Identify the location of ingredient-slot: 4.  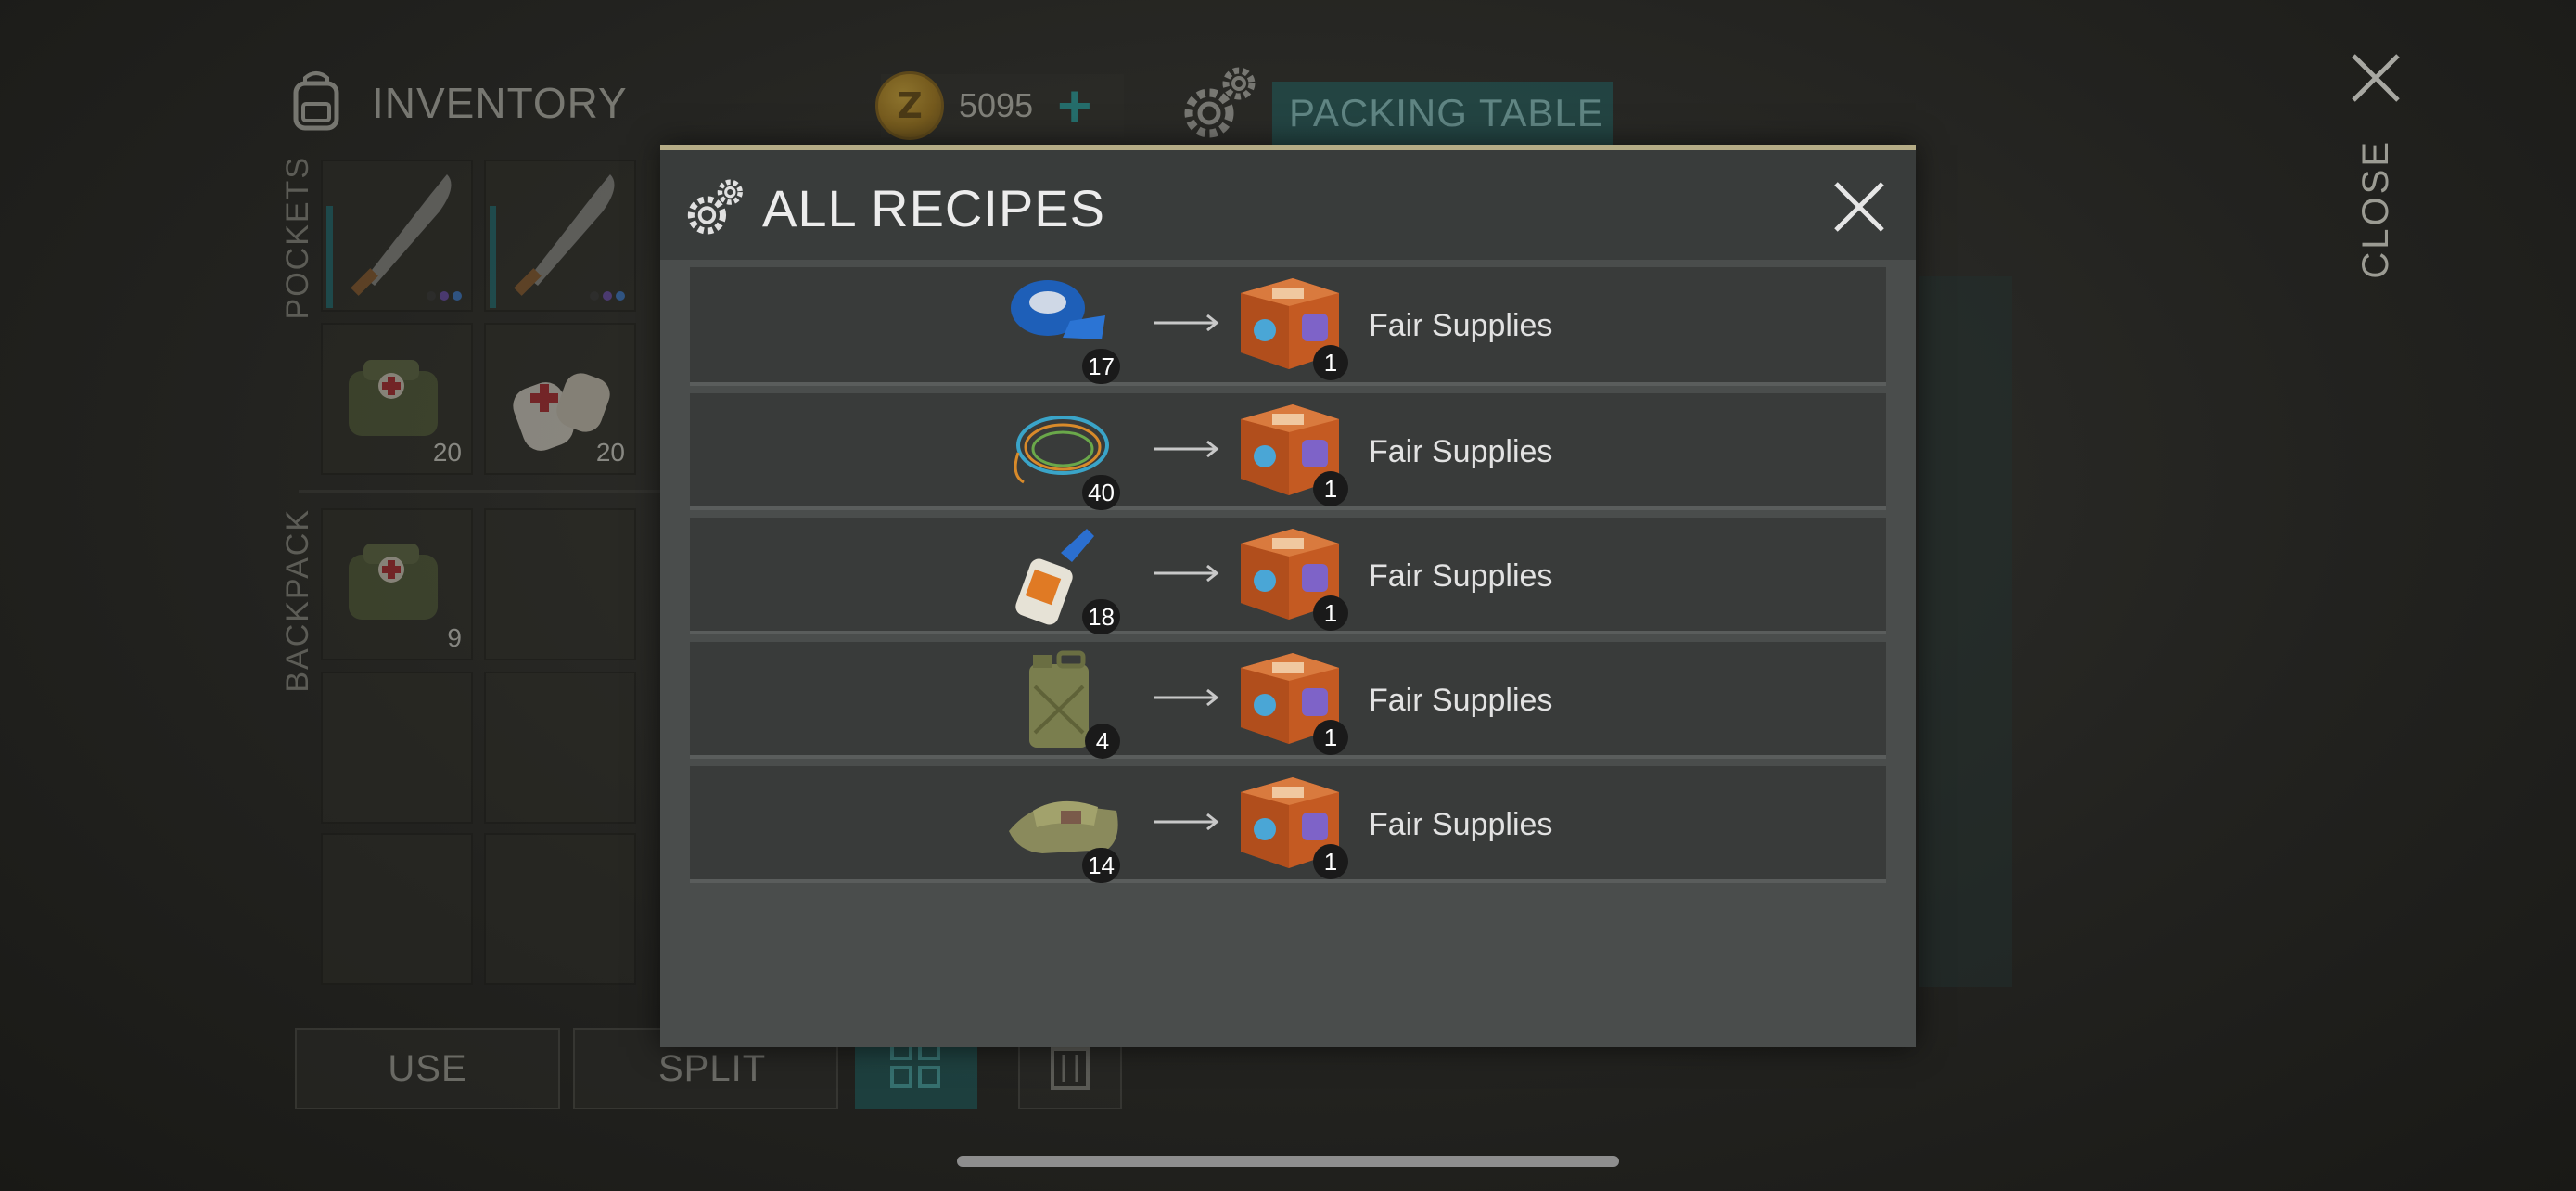
(1062, 704).